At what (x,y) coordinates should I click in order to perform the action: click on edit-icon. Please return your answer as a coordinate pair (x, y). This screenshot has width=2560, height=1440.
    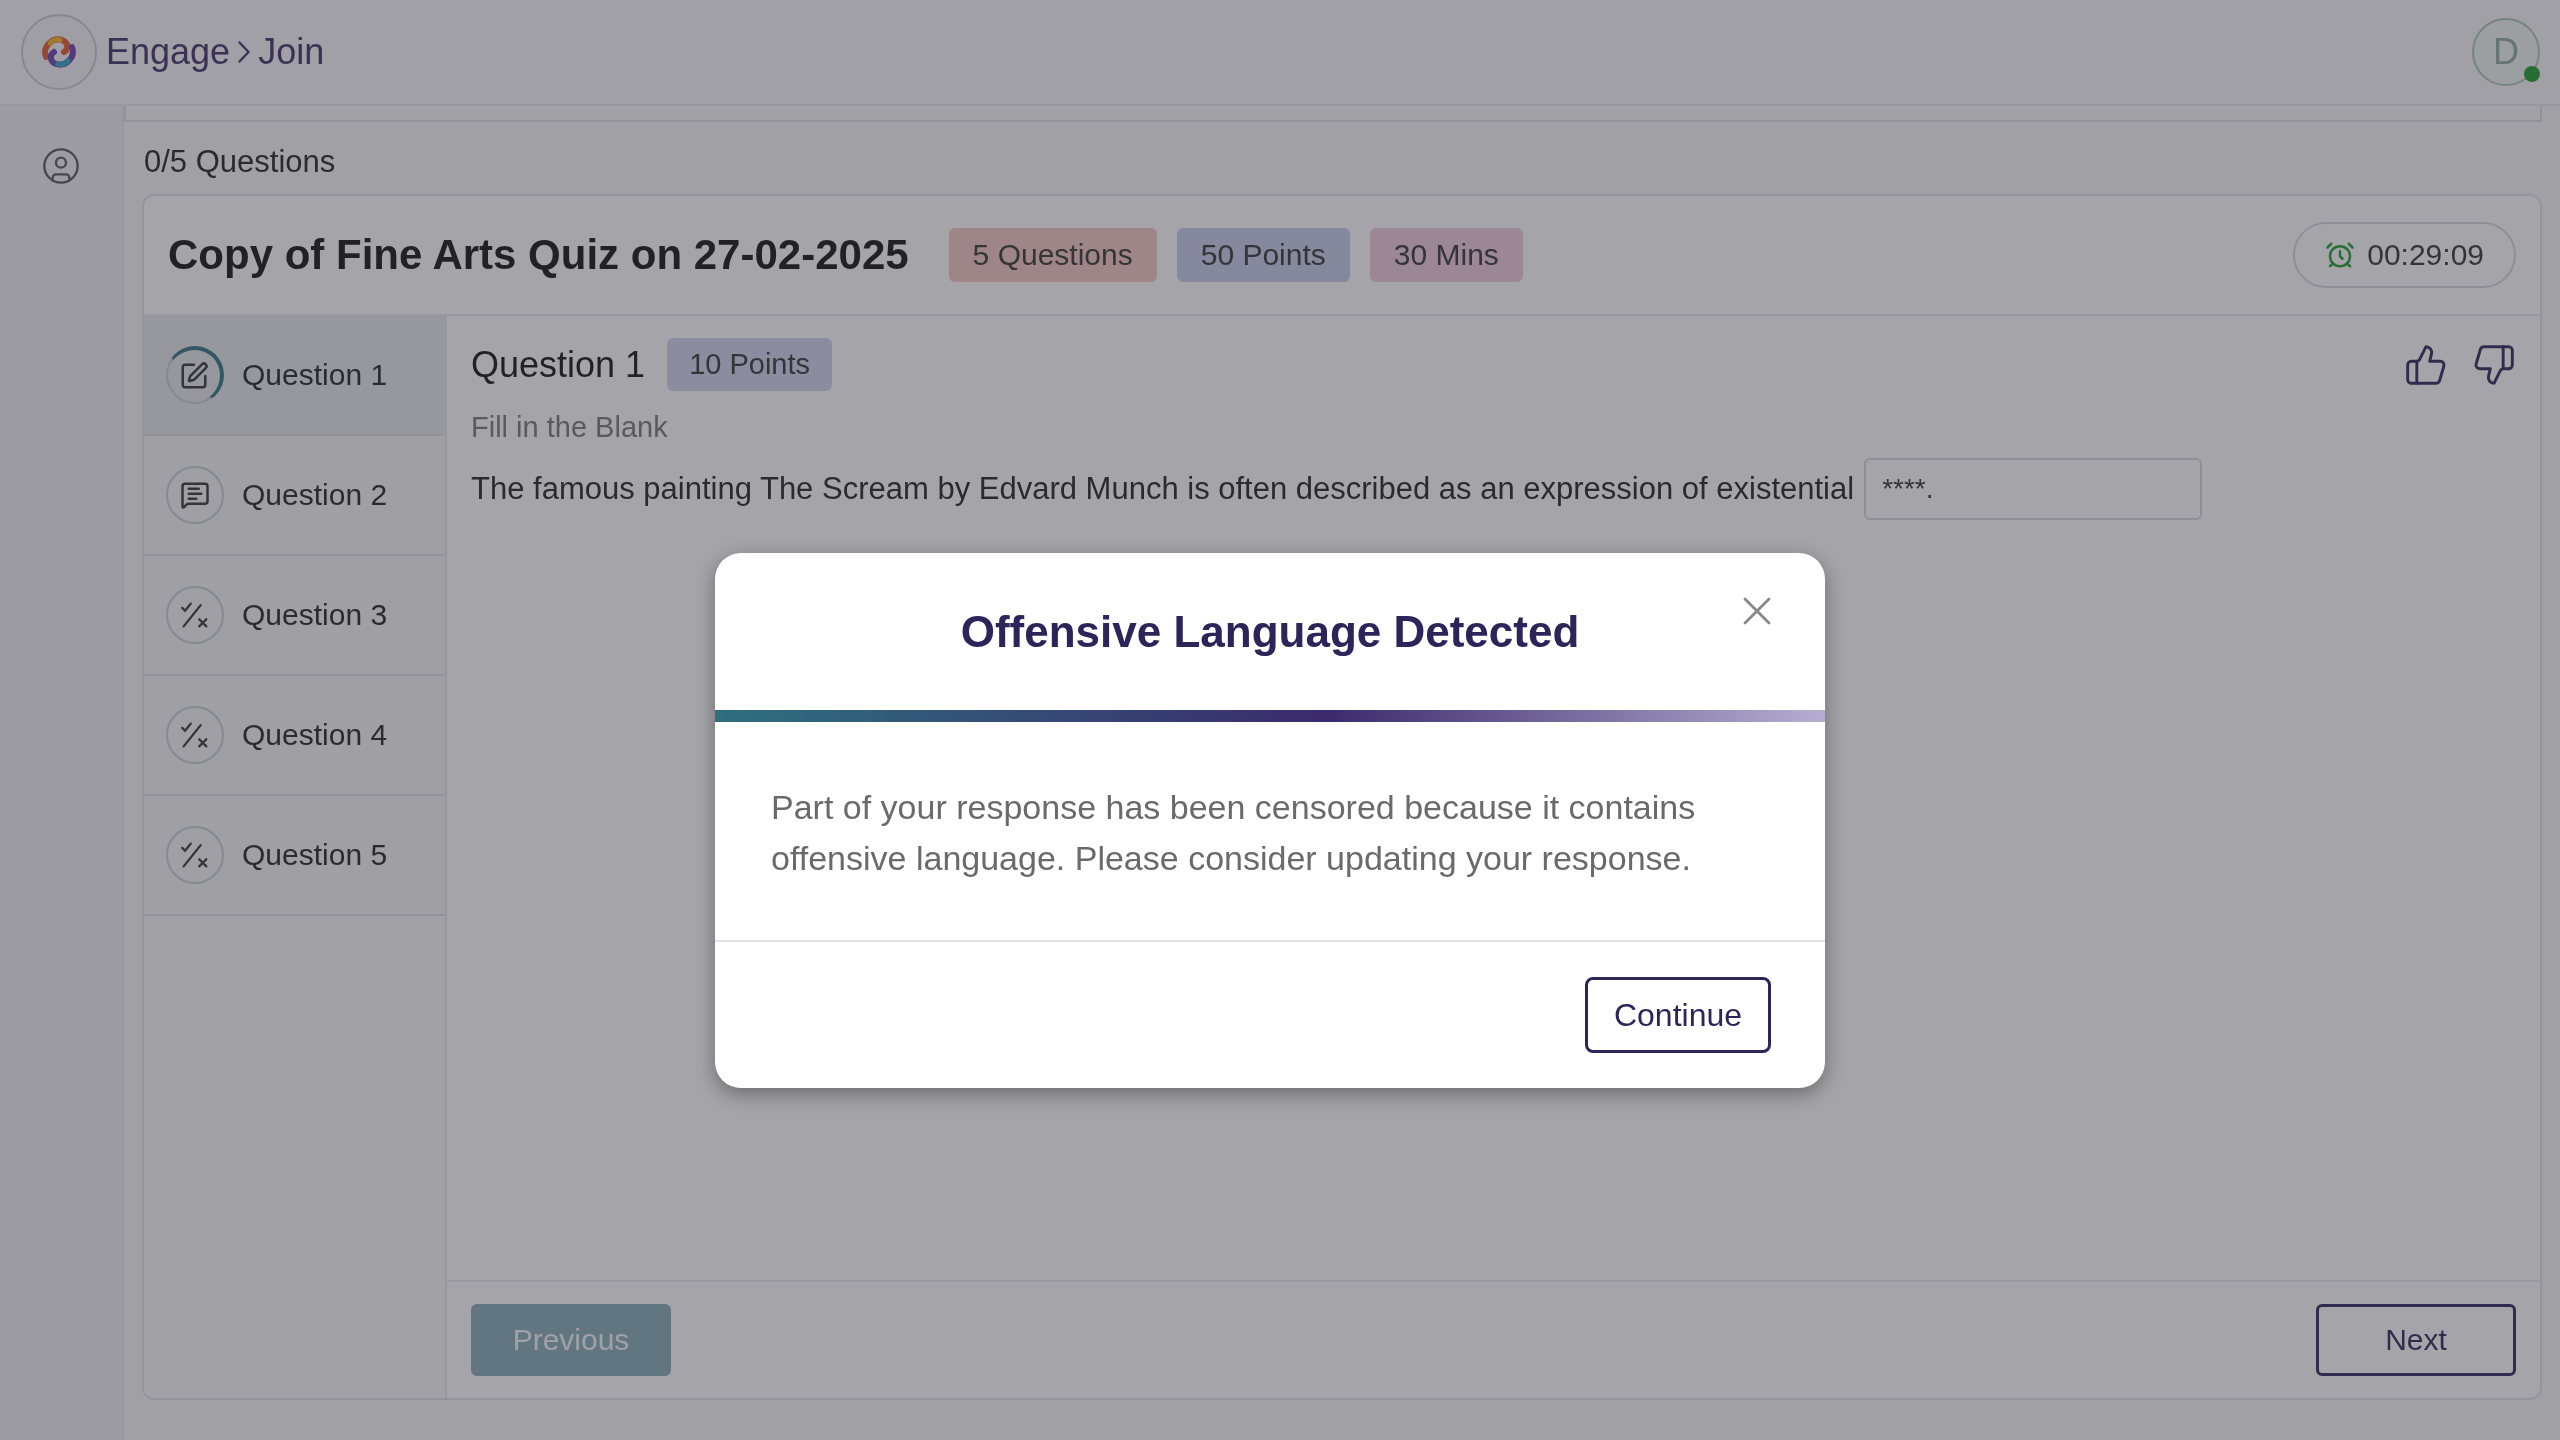
    Looking at the image, I should click on (194, 376).